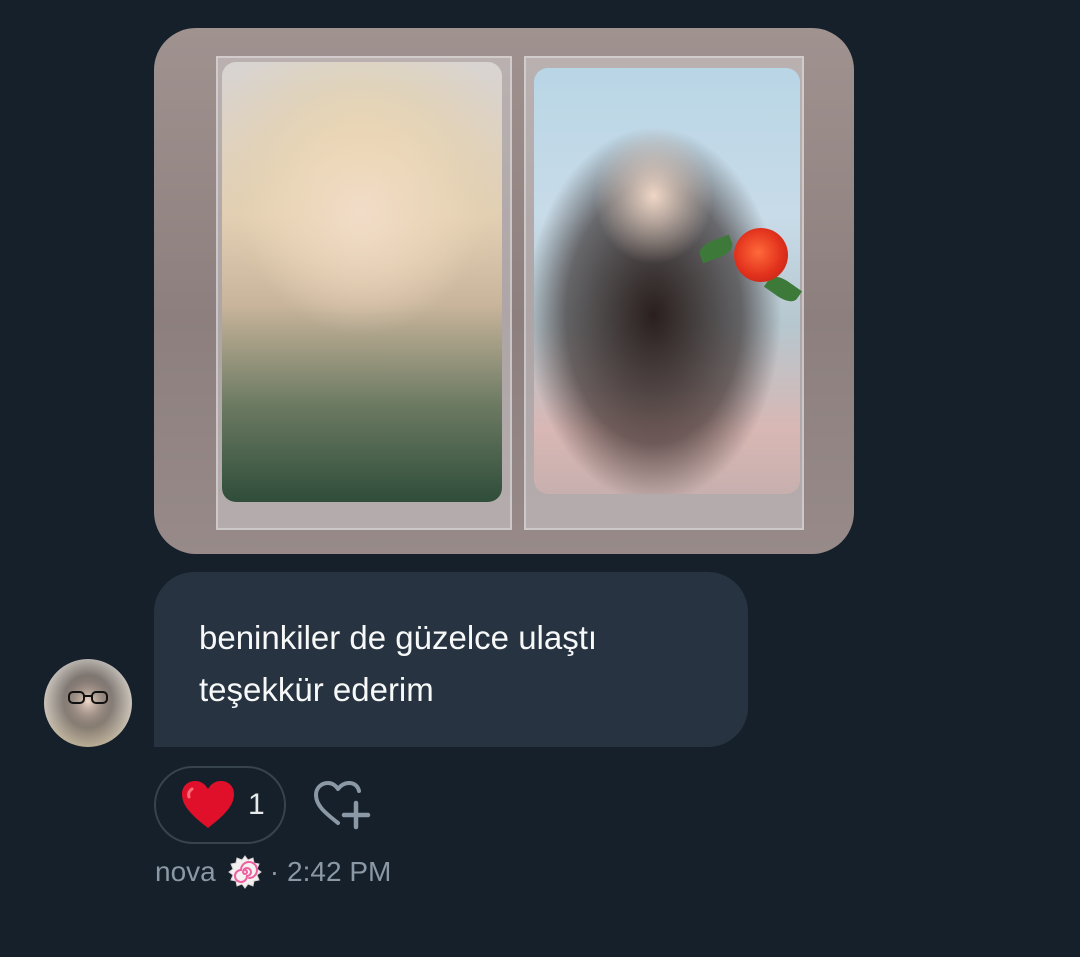 The height and width of the screenshot is (957, 1080). I want to click on glasses-icon, so click(88, 697).